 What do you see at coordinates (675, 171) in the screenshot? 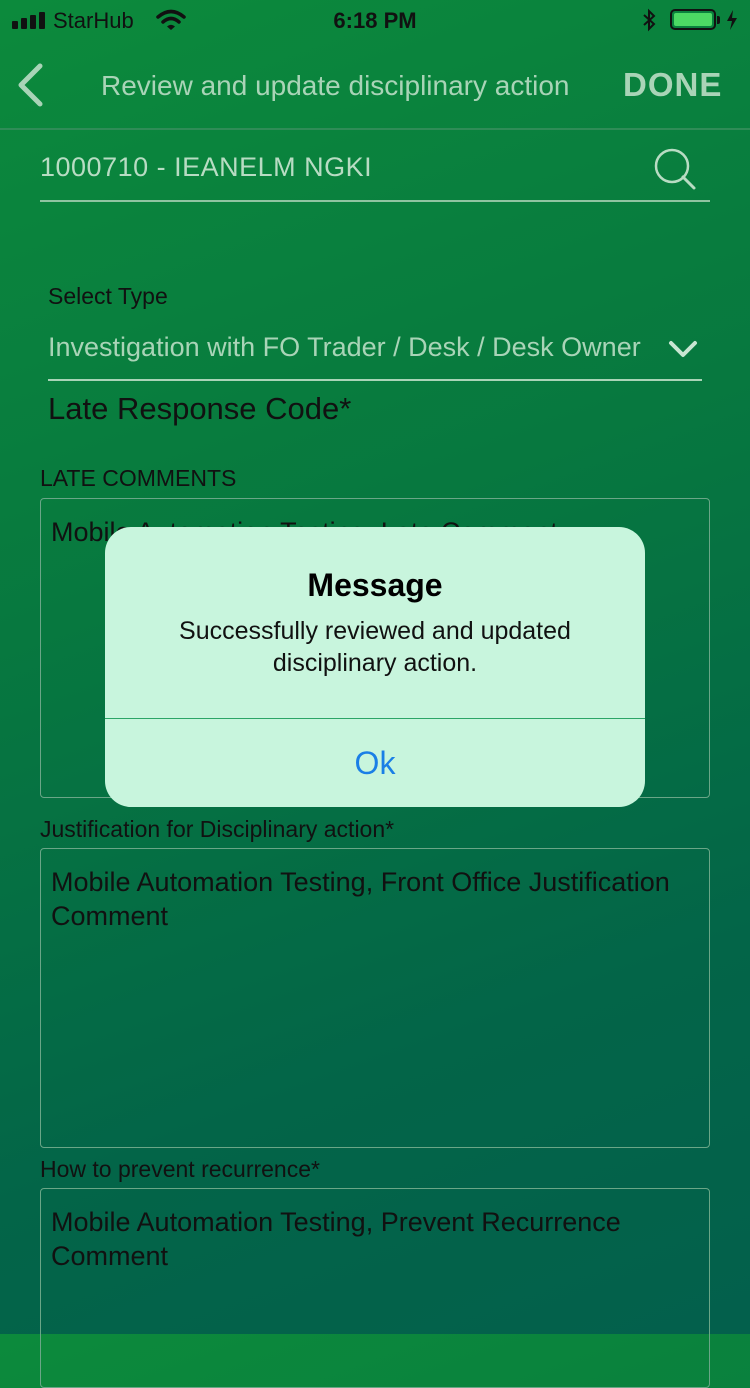
I see `search-icon` at bounding box center [675, 171].